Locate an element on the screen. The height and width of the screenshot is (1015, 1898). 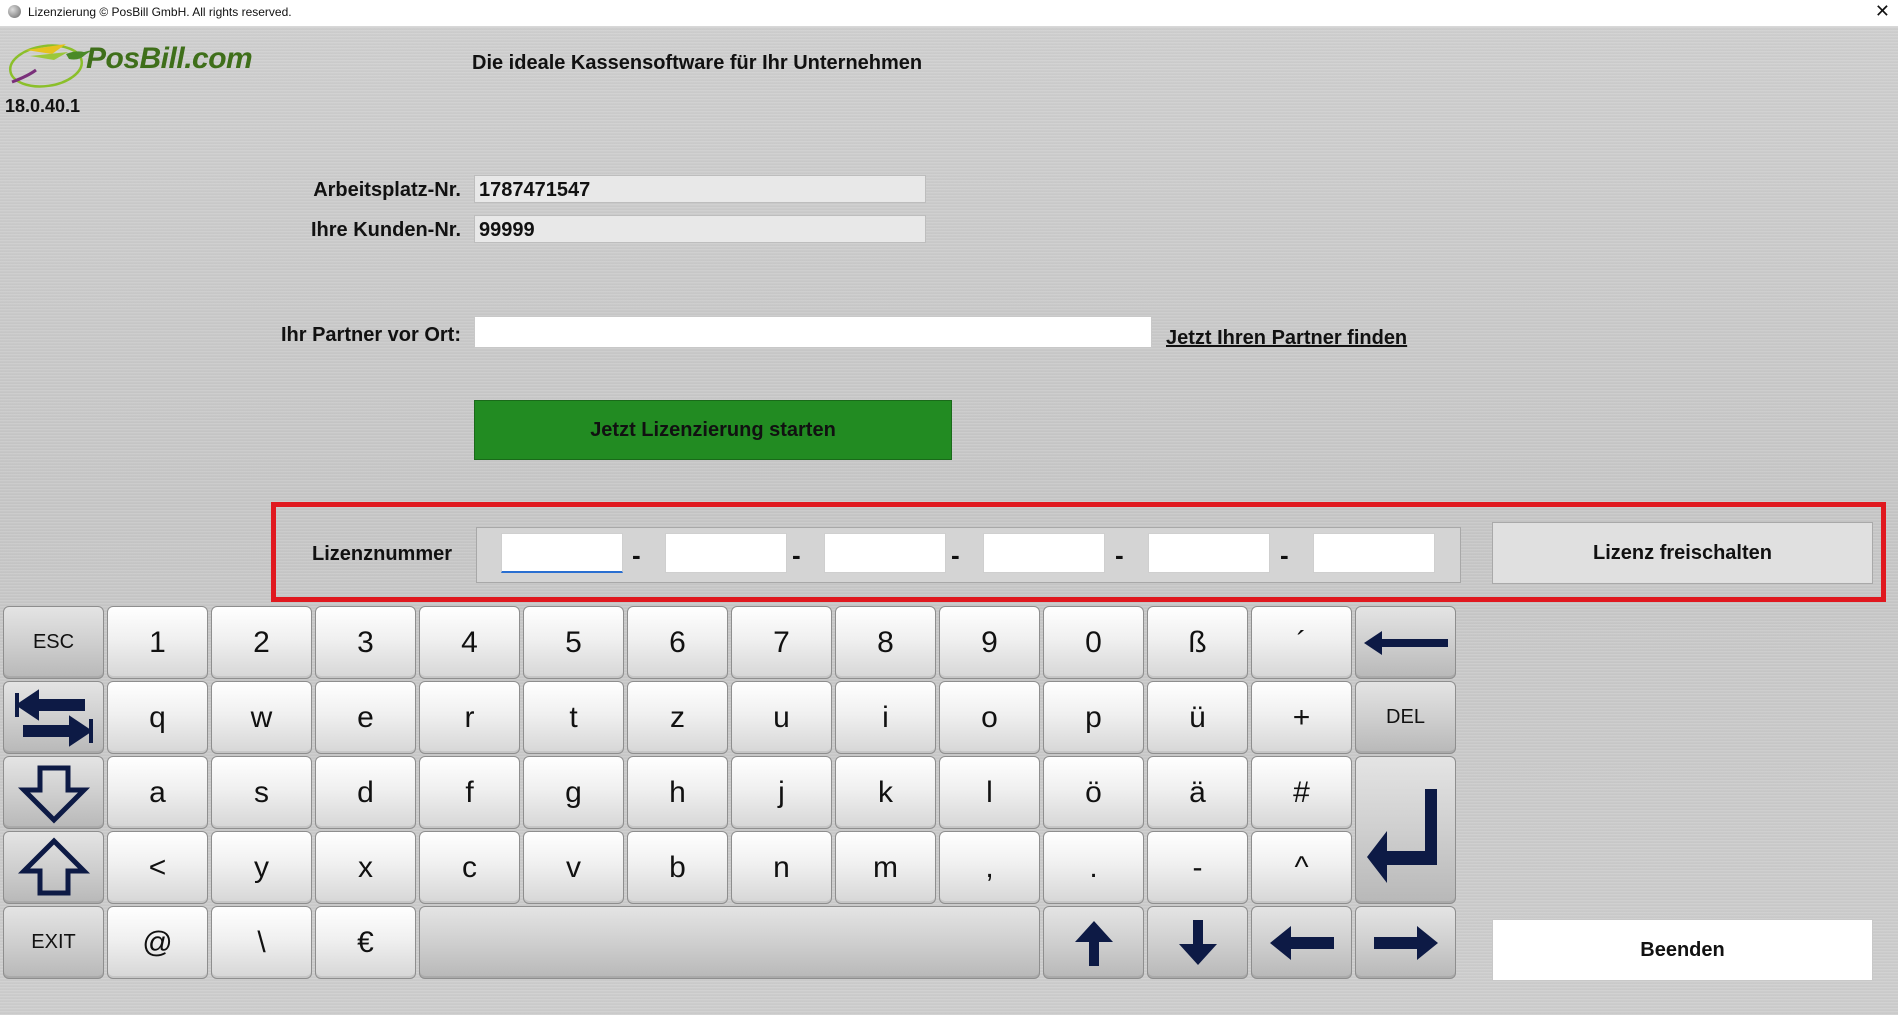
esc-key: ESC is located at coordinates (53, 642).